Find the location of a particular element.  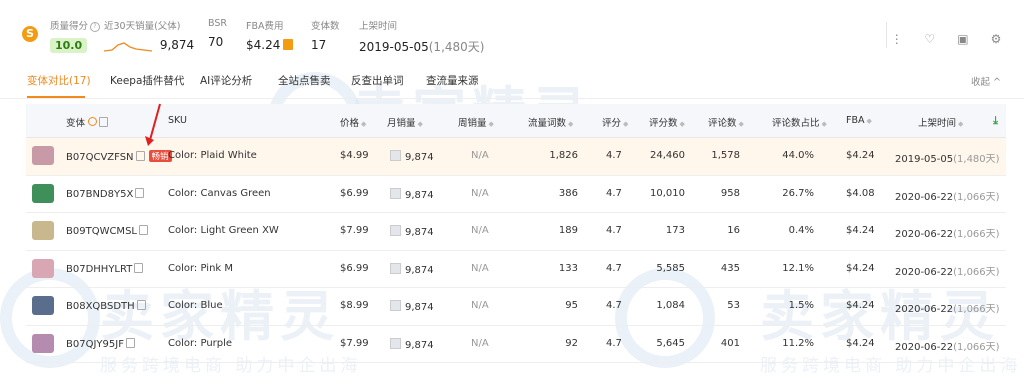

asin-cell: B08XQBSDTH is located at coordinates (106, 306).